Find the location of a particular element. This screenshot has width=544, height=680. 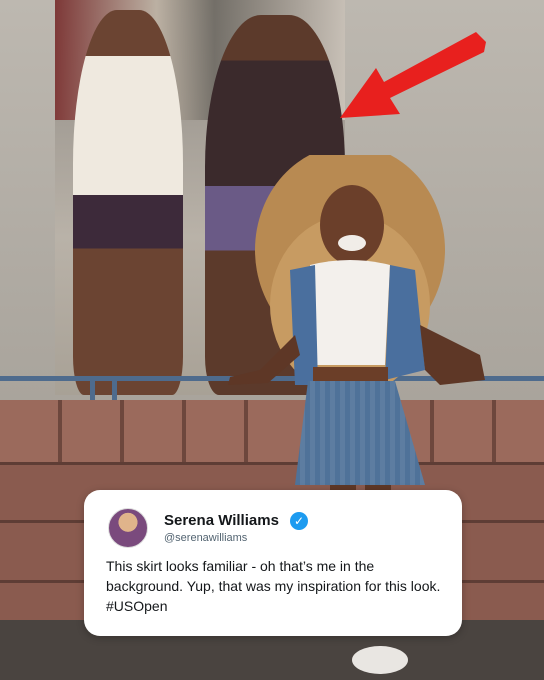

red-arrow-pointer is located at coordinates (413, 75).